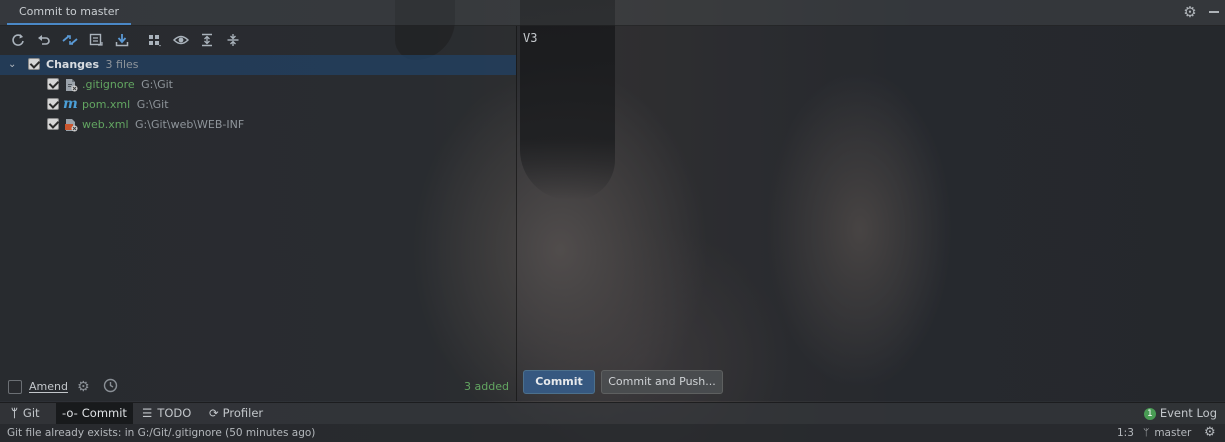  I want to click on eye-icon, so click(181, 40).